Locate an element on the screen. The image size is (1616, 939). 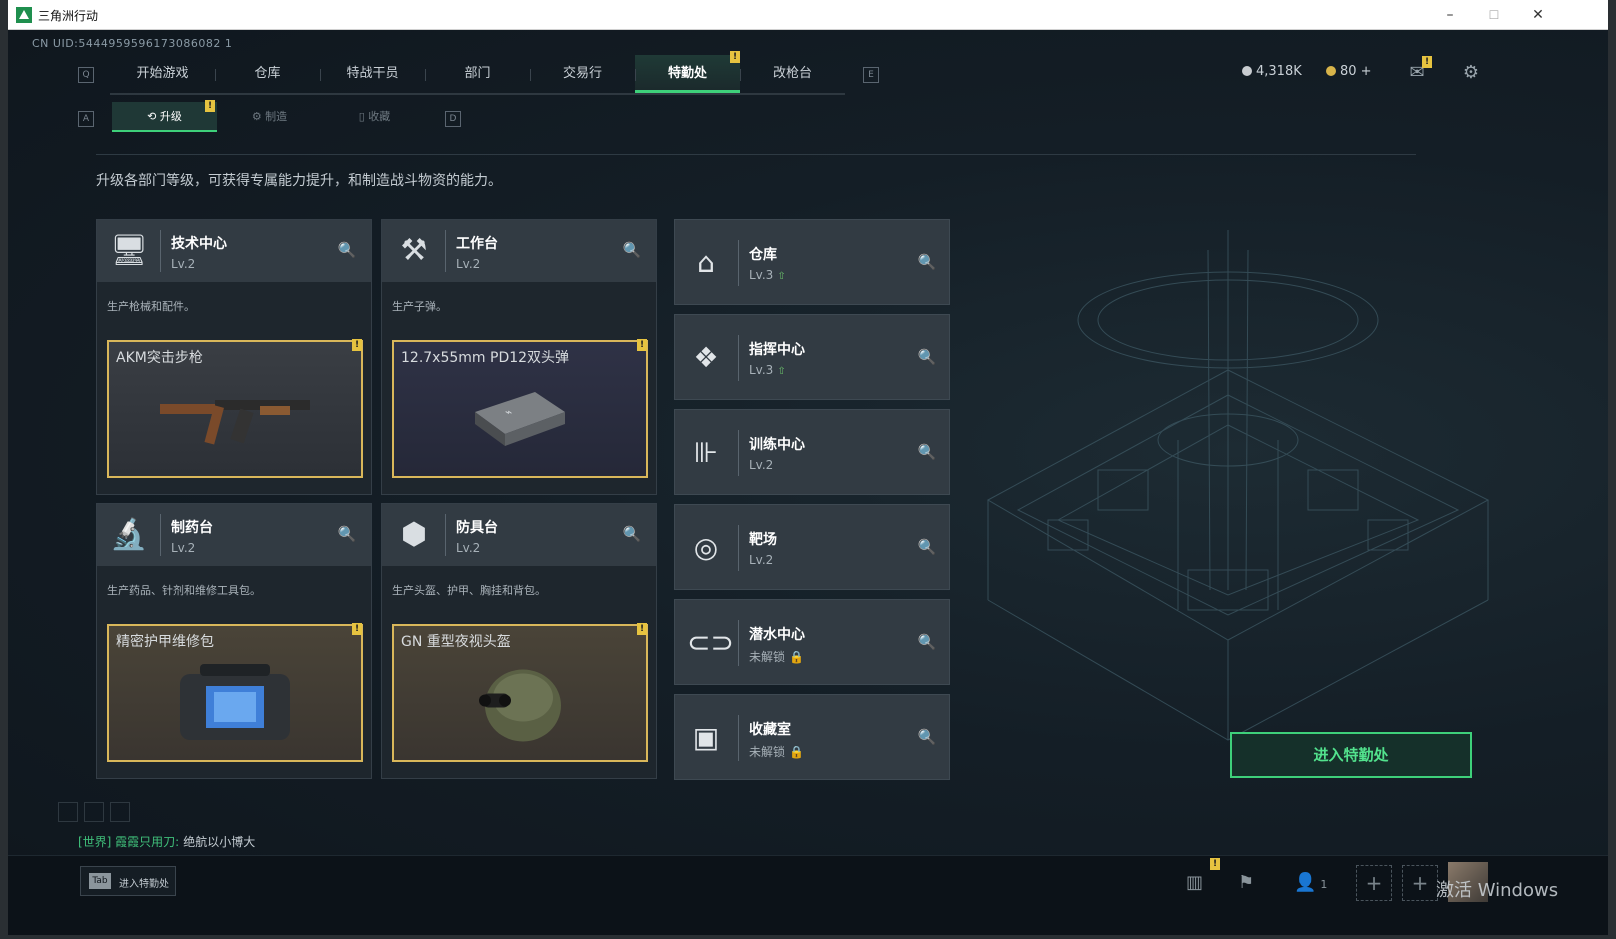
subtab-upgrade: ⟲ 升级 is located at coordinates (164, 117).